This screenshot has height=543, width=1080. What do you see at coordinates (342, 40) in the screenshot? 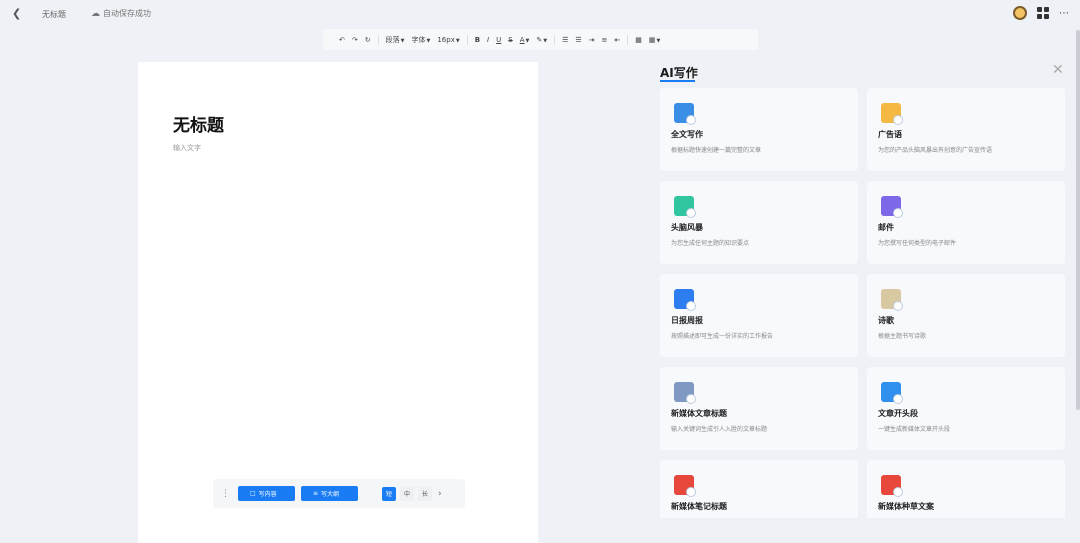
I see `undo-icon: ↶` at bounding box center [342, 40].